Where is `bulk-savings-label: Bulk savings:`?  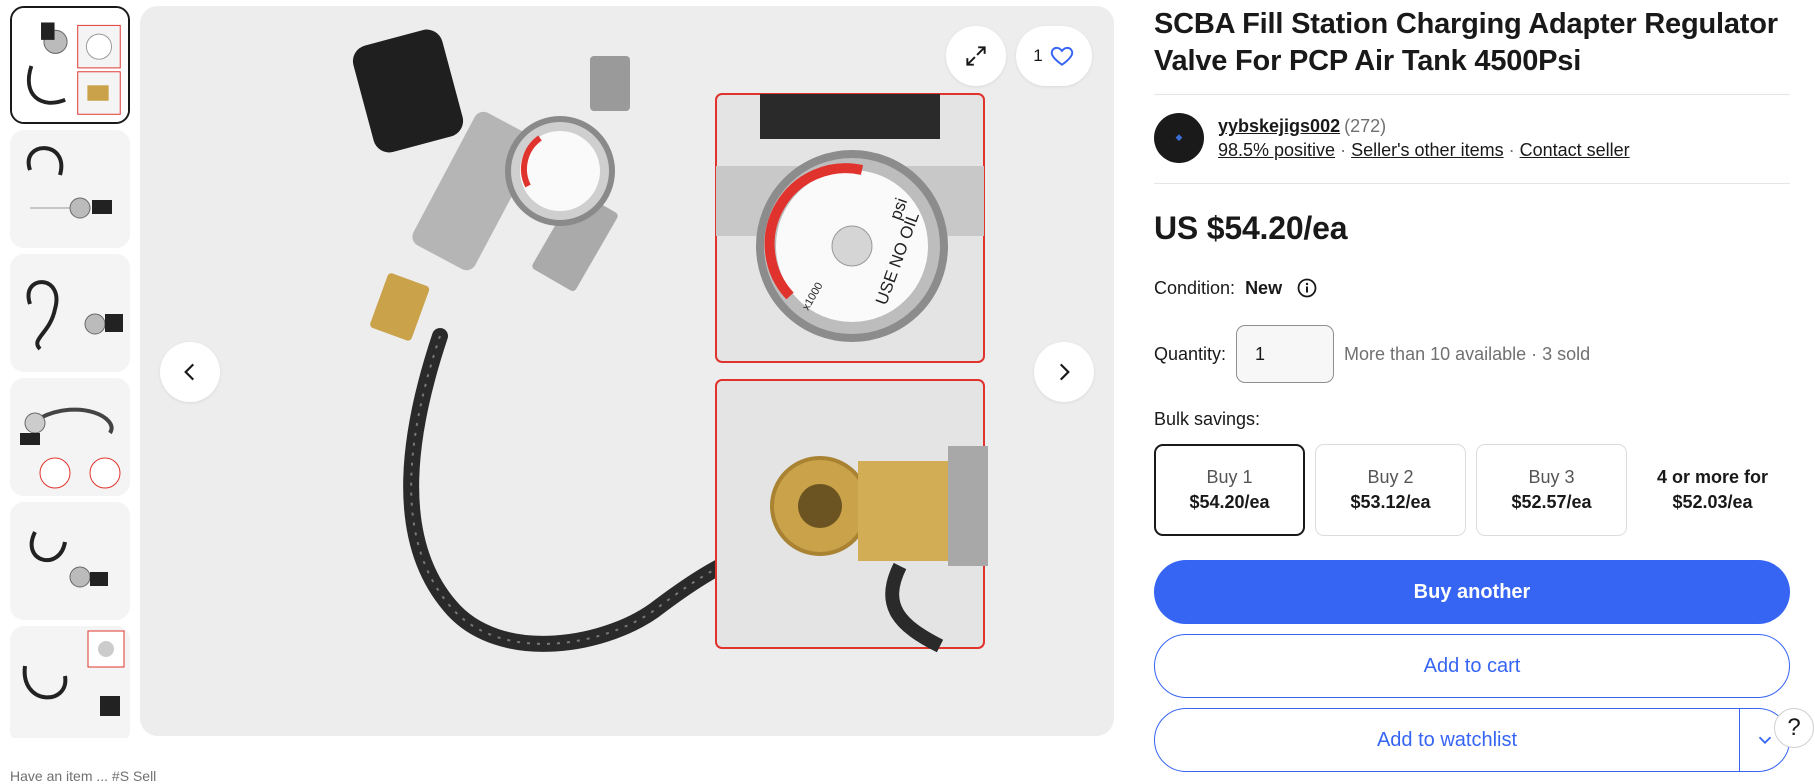
bulk-savings-label: Bulk savings: is located at coordinates (1207, 419).